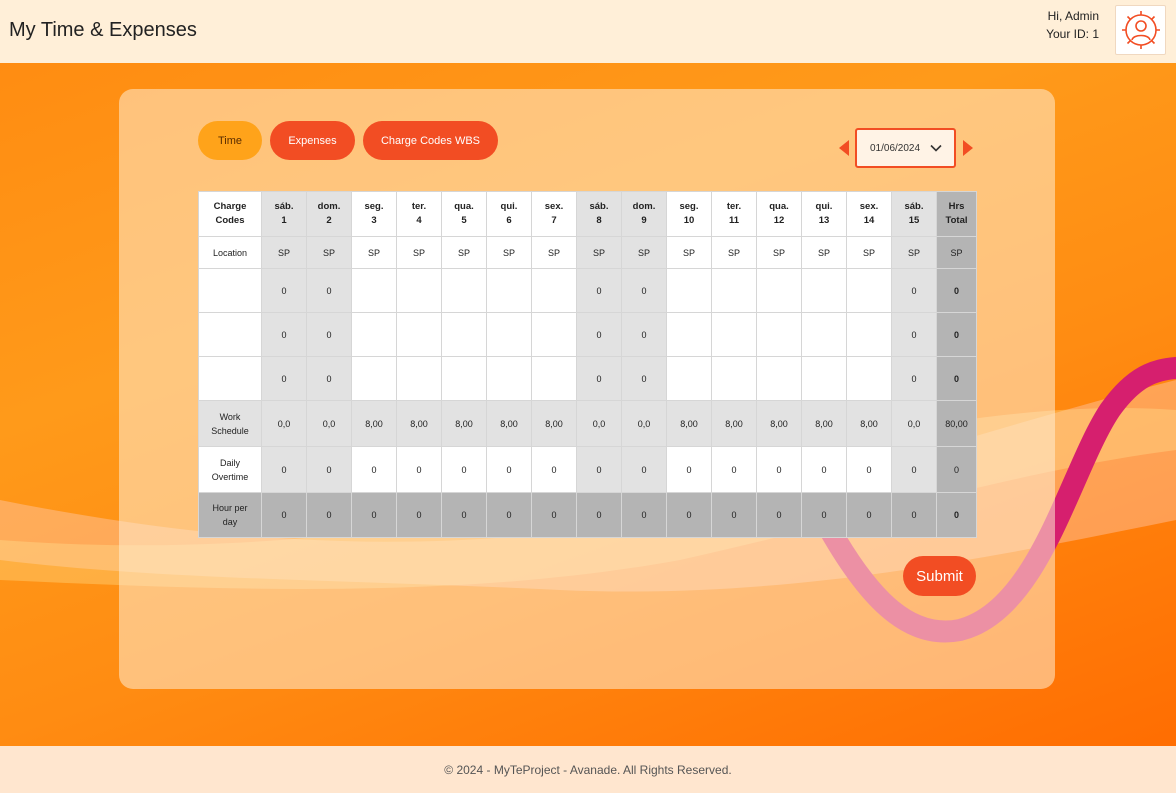 Image resolution: width=1176 pixels, height=793 pixels. I want to click on submit-button: Submit, so click(939, 576).